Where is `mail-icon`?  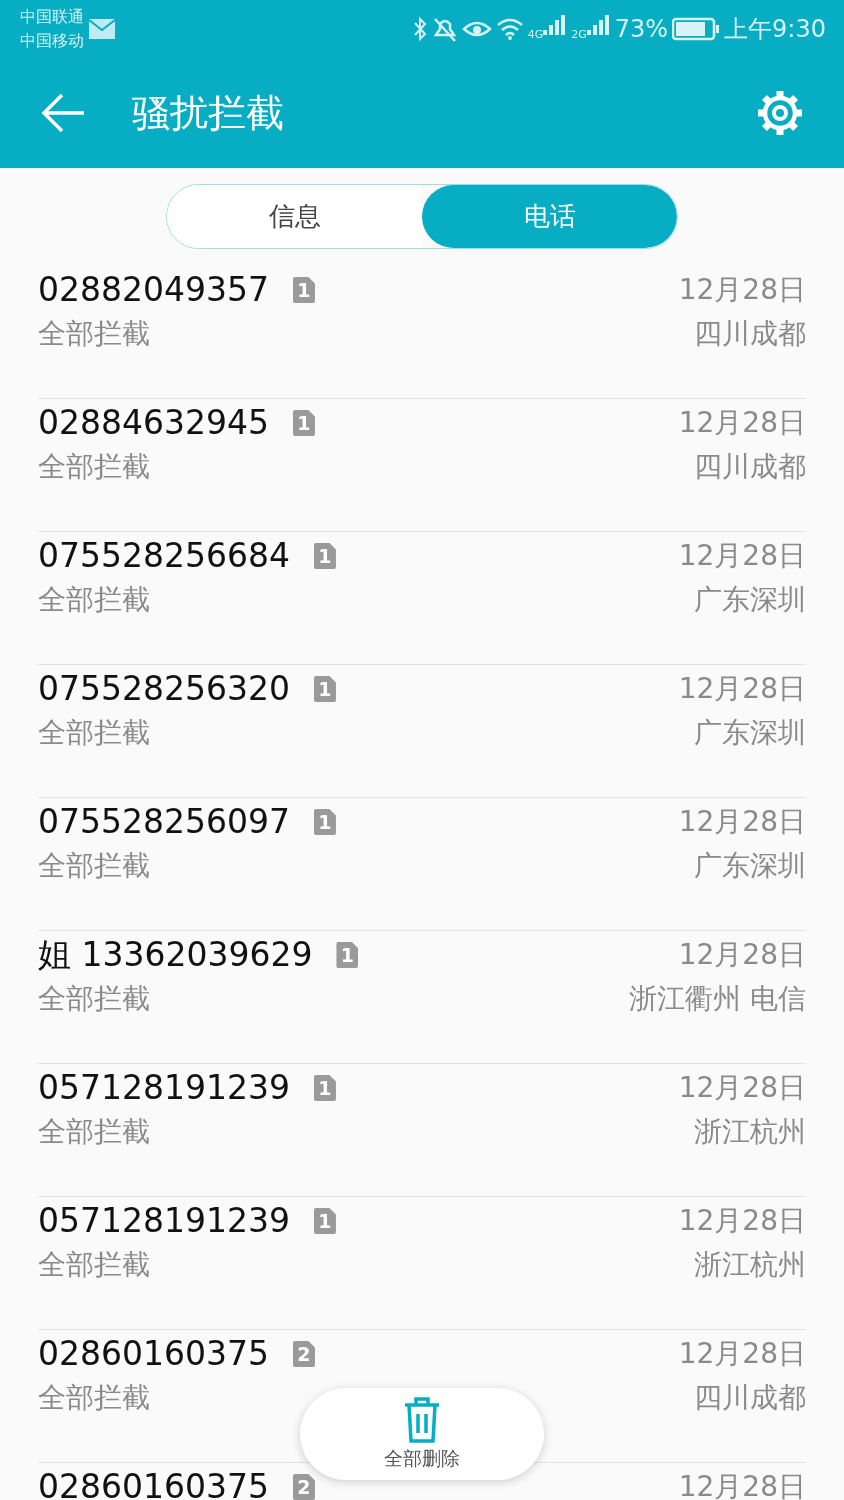 mail-icon is located at coordinates (102, 29).